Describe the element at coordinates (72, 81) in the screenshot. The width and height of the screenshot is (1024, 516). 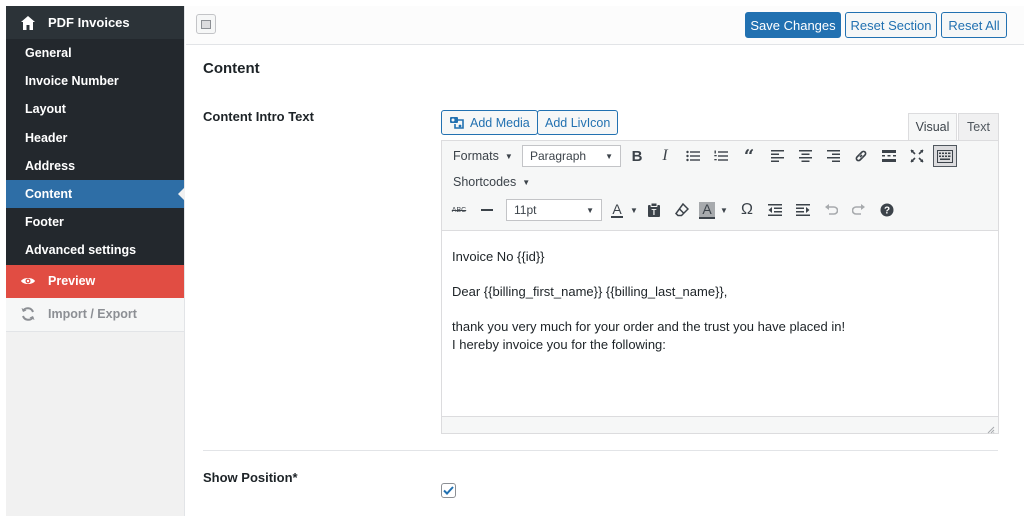
I see `sidebar-item-label: Invoice Number` at that location.